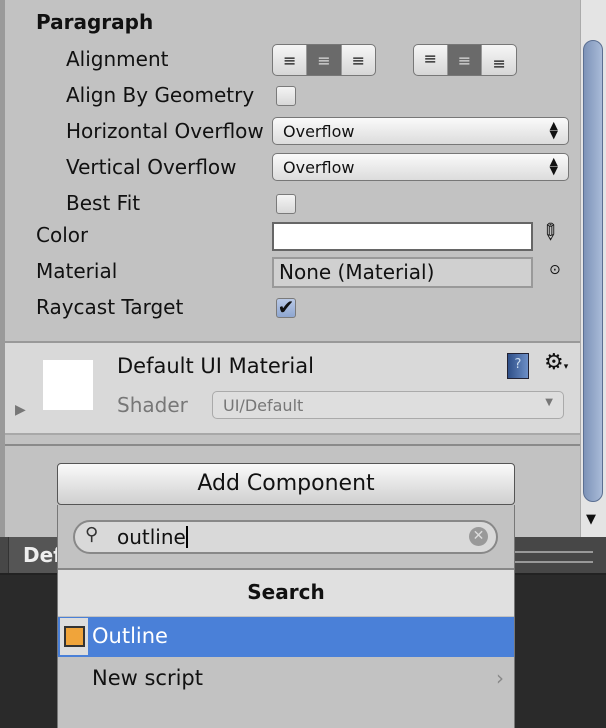 The image size is (606, 728). I want to click on horizontal-alignment-group: ≡ ≡ ≡, so click(324, 60).